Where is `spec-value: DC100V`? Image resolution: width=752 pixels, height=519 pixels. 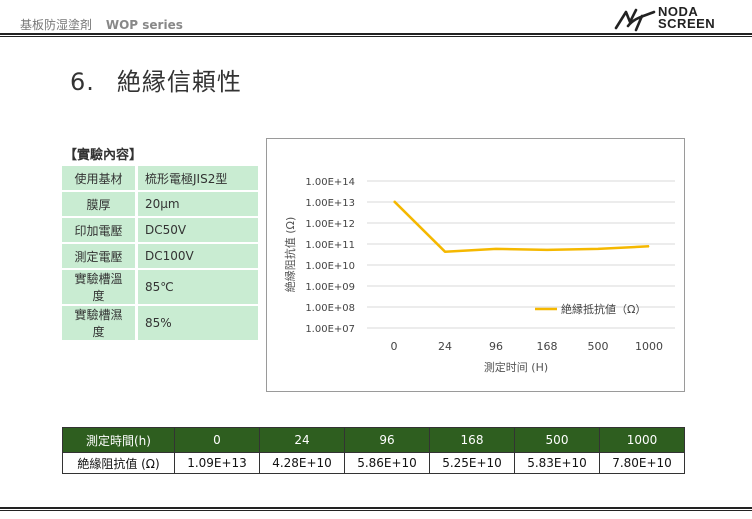 spec-value: DC100V is located at coordinates (198, 256).